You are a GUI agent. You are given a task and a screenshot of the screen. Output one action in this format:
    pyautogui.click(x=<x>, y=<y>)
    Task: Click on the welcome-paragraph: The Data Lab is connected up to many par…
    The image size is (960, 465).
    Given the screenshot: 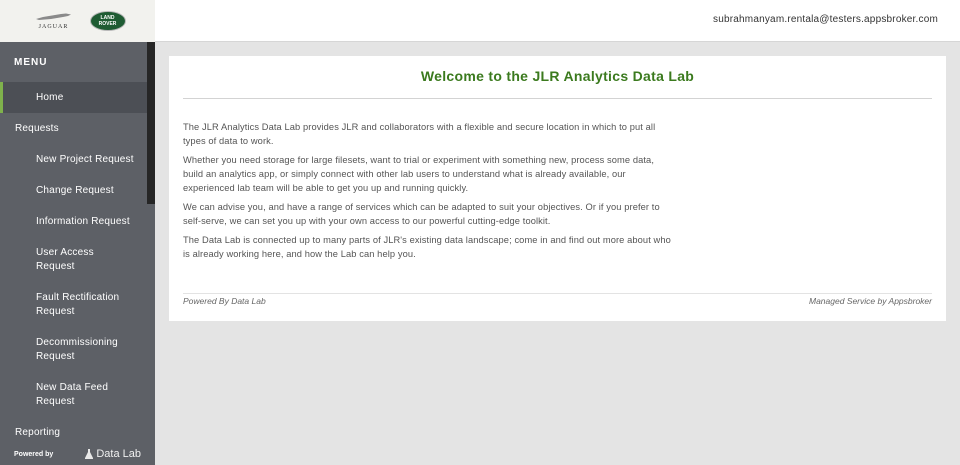 What is the action you would take?
    pyautogui.click(x=427, y=247)
    